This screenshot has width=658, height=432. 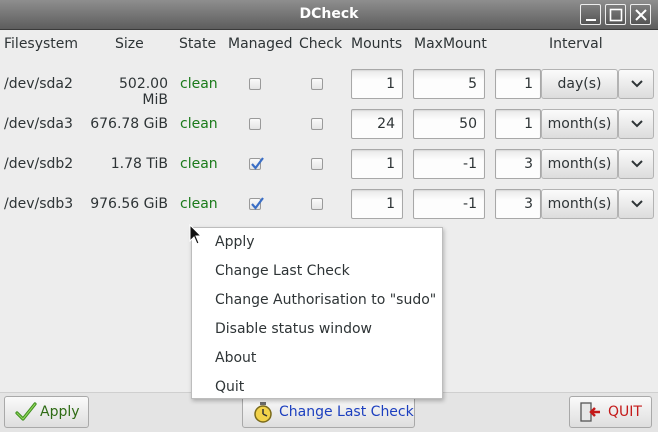 I want to click on filesystem-cell: /dev/sda2, so click(x=38, y=84).